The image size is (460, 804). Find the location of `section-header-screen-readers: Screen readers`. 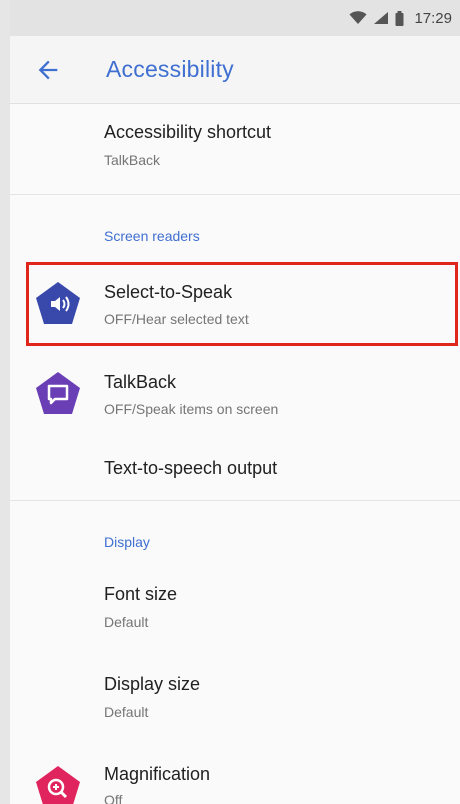

section-header-screen-readers: Screen readers is located at coordinates (152, 236).